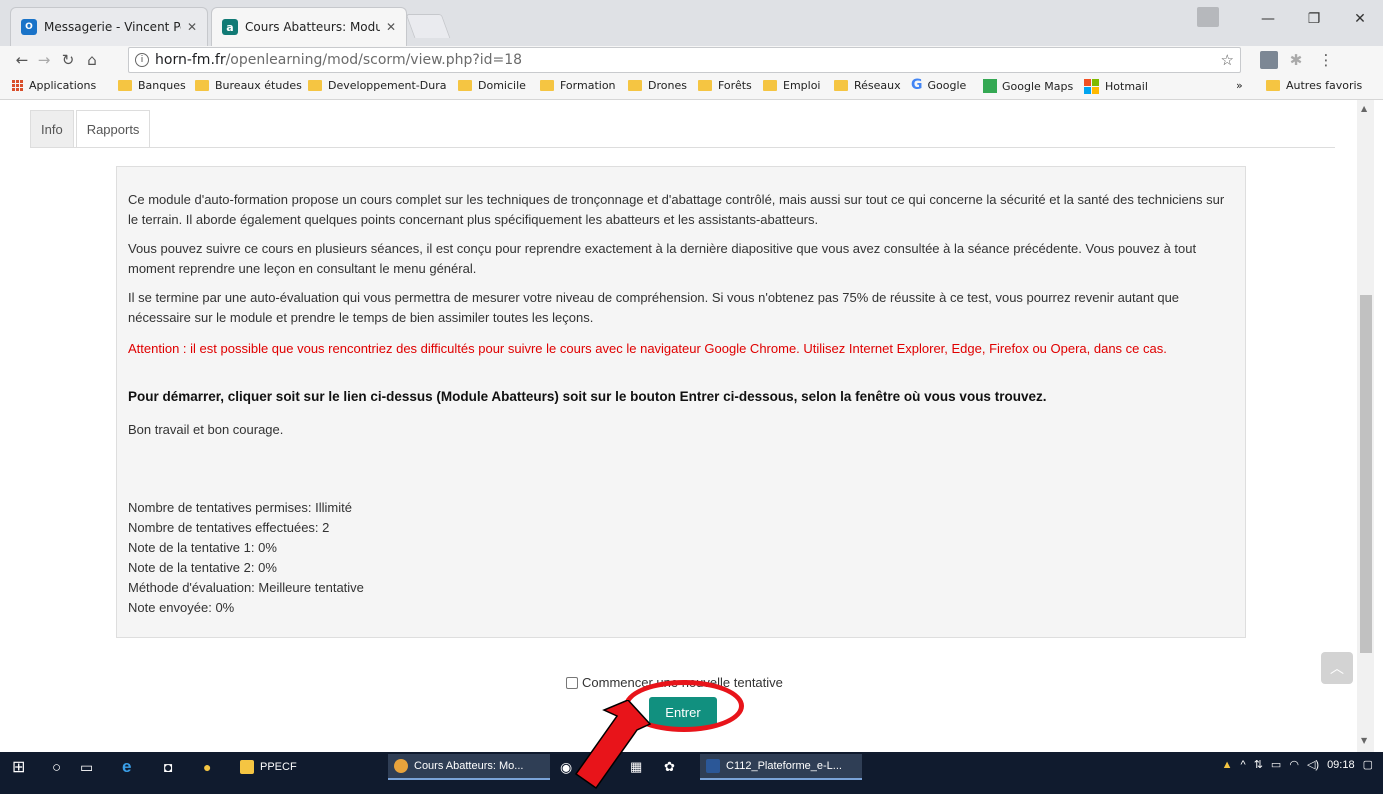 This screenshot has height=794, width=1383. What do you see at coordinates (1294, 764) in the screenshot?
I see `wifi-icon: ◠` at bounding box center [1294, 764].